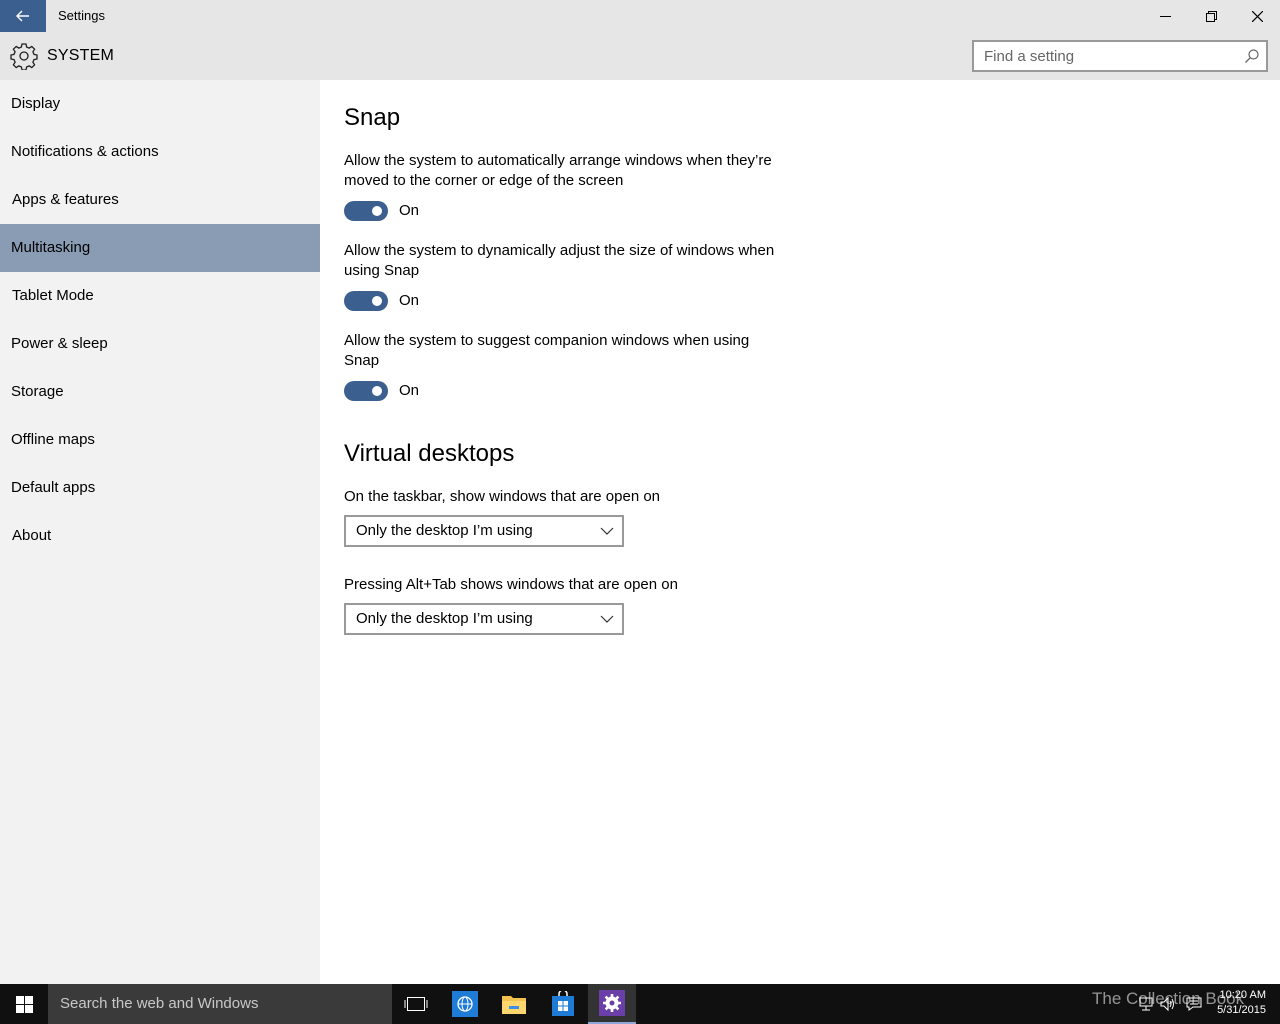  What do you see at coordinates (372, 117) in the screenshot?
I see `section-title-snap: Snap` at bounding box center [372, 117].